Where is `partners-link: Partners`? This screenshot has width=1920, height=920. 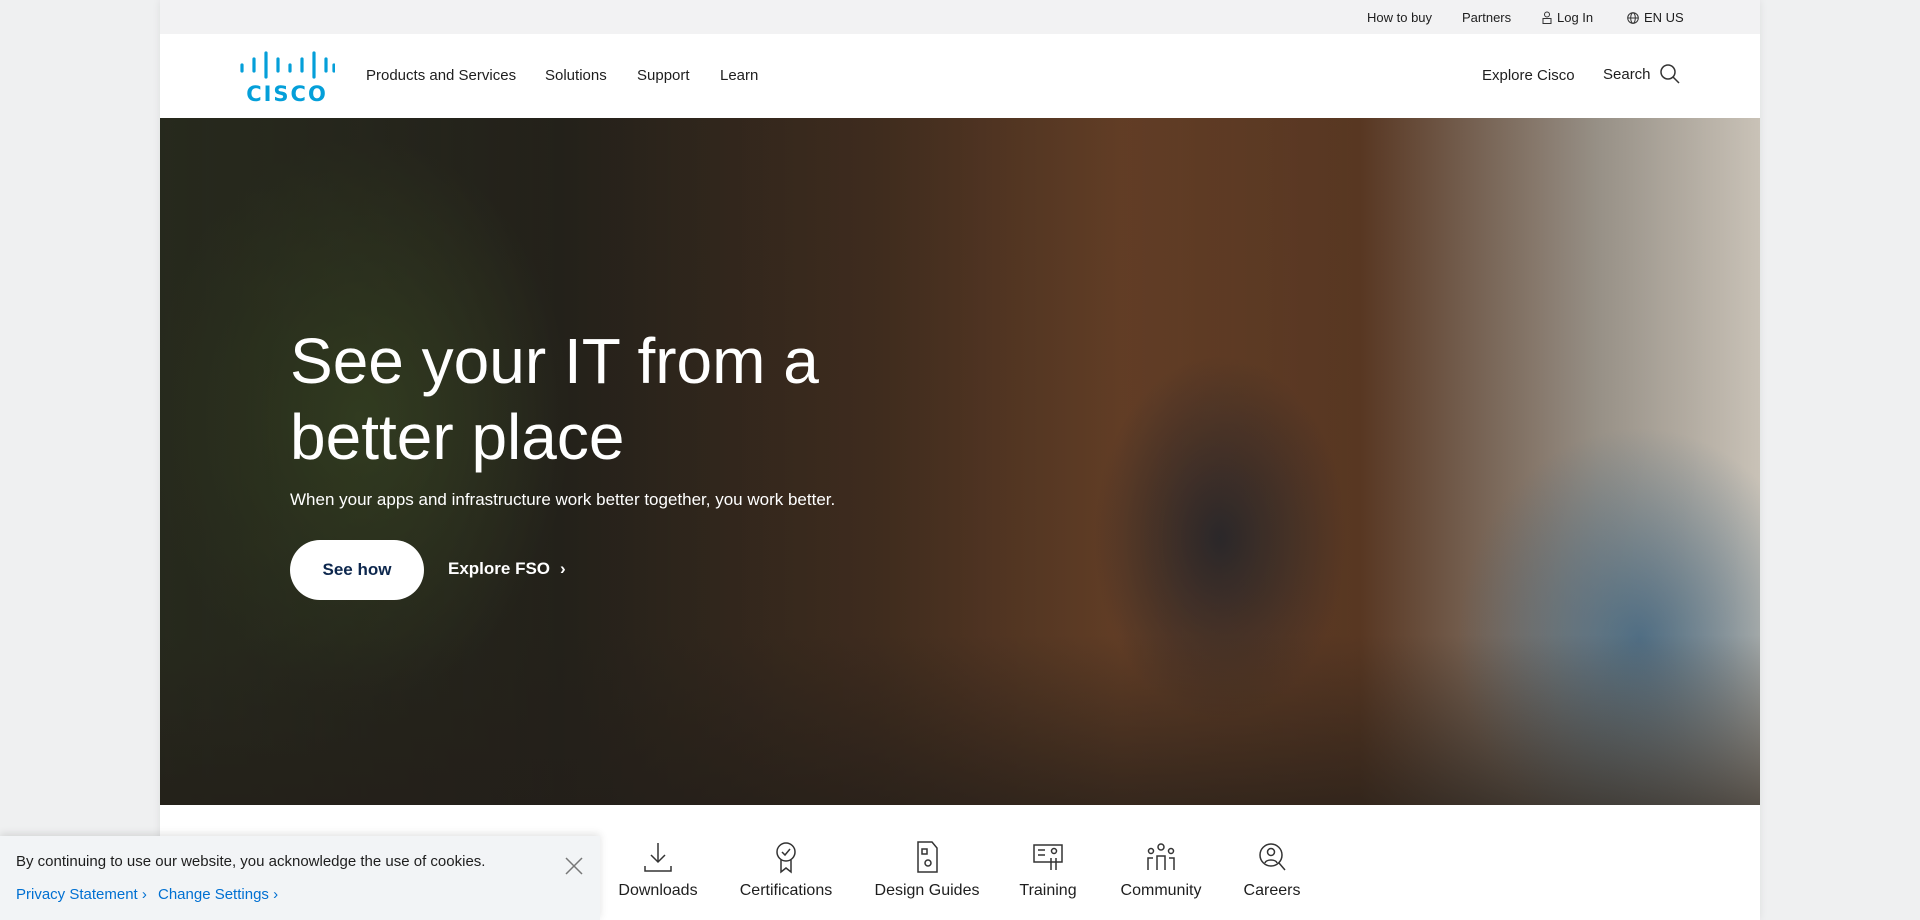
partners-link: Partners is located at coordinates (1486, 17).